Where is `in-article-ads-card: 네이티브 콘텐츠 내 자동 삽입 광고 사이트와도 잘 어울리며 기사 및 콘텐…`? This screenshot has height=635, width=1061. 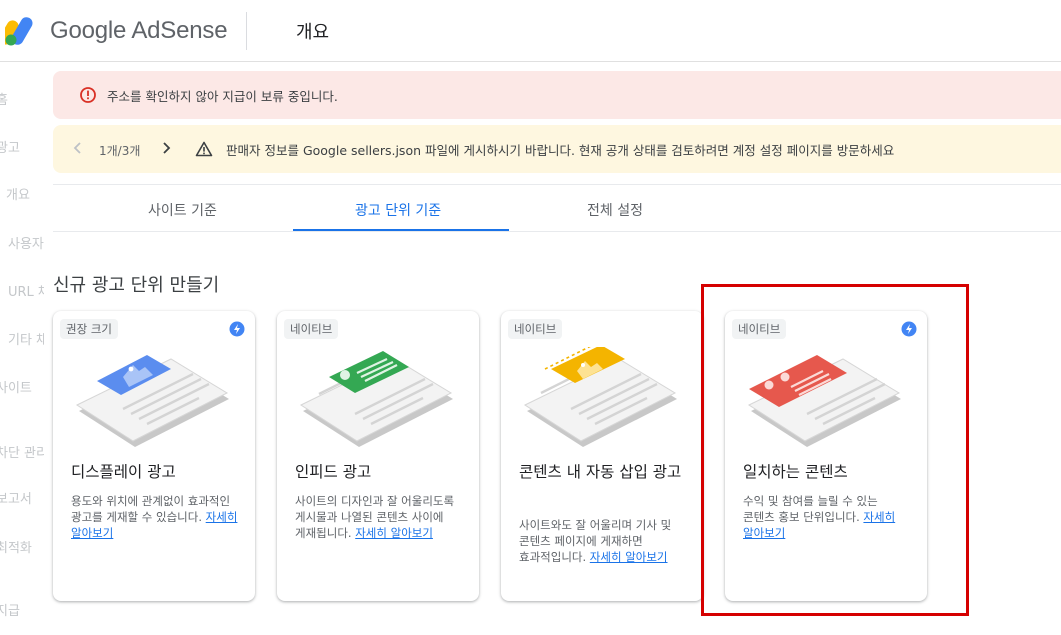
in-article-ads-card: 네이티브 콘텐츠 내 자동 삽입 광고 사이트와도 잘 어울리며 기사 및 콘텐… is located at coordinates (602, 456).